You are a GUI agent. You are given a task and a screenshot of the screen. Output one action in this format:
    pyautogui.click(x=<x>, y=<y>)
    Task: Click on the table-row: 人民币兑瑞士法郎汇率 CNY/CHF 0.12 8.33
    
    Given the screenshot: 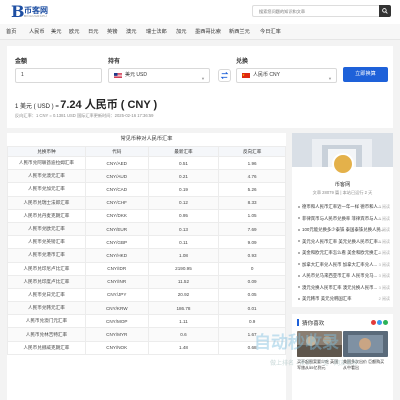 What is the action you would take?
    pyautogui.click(x=146, y=202)
    